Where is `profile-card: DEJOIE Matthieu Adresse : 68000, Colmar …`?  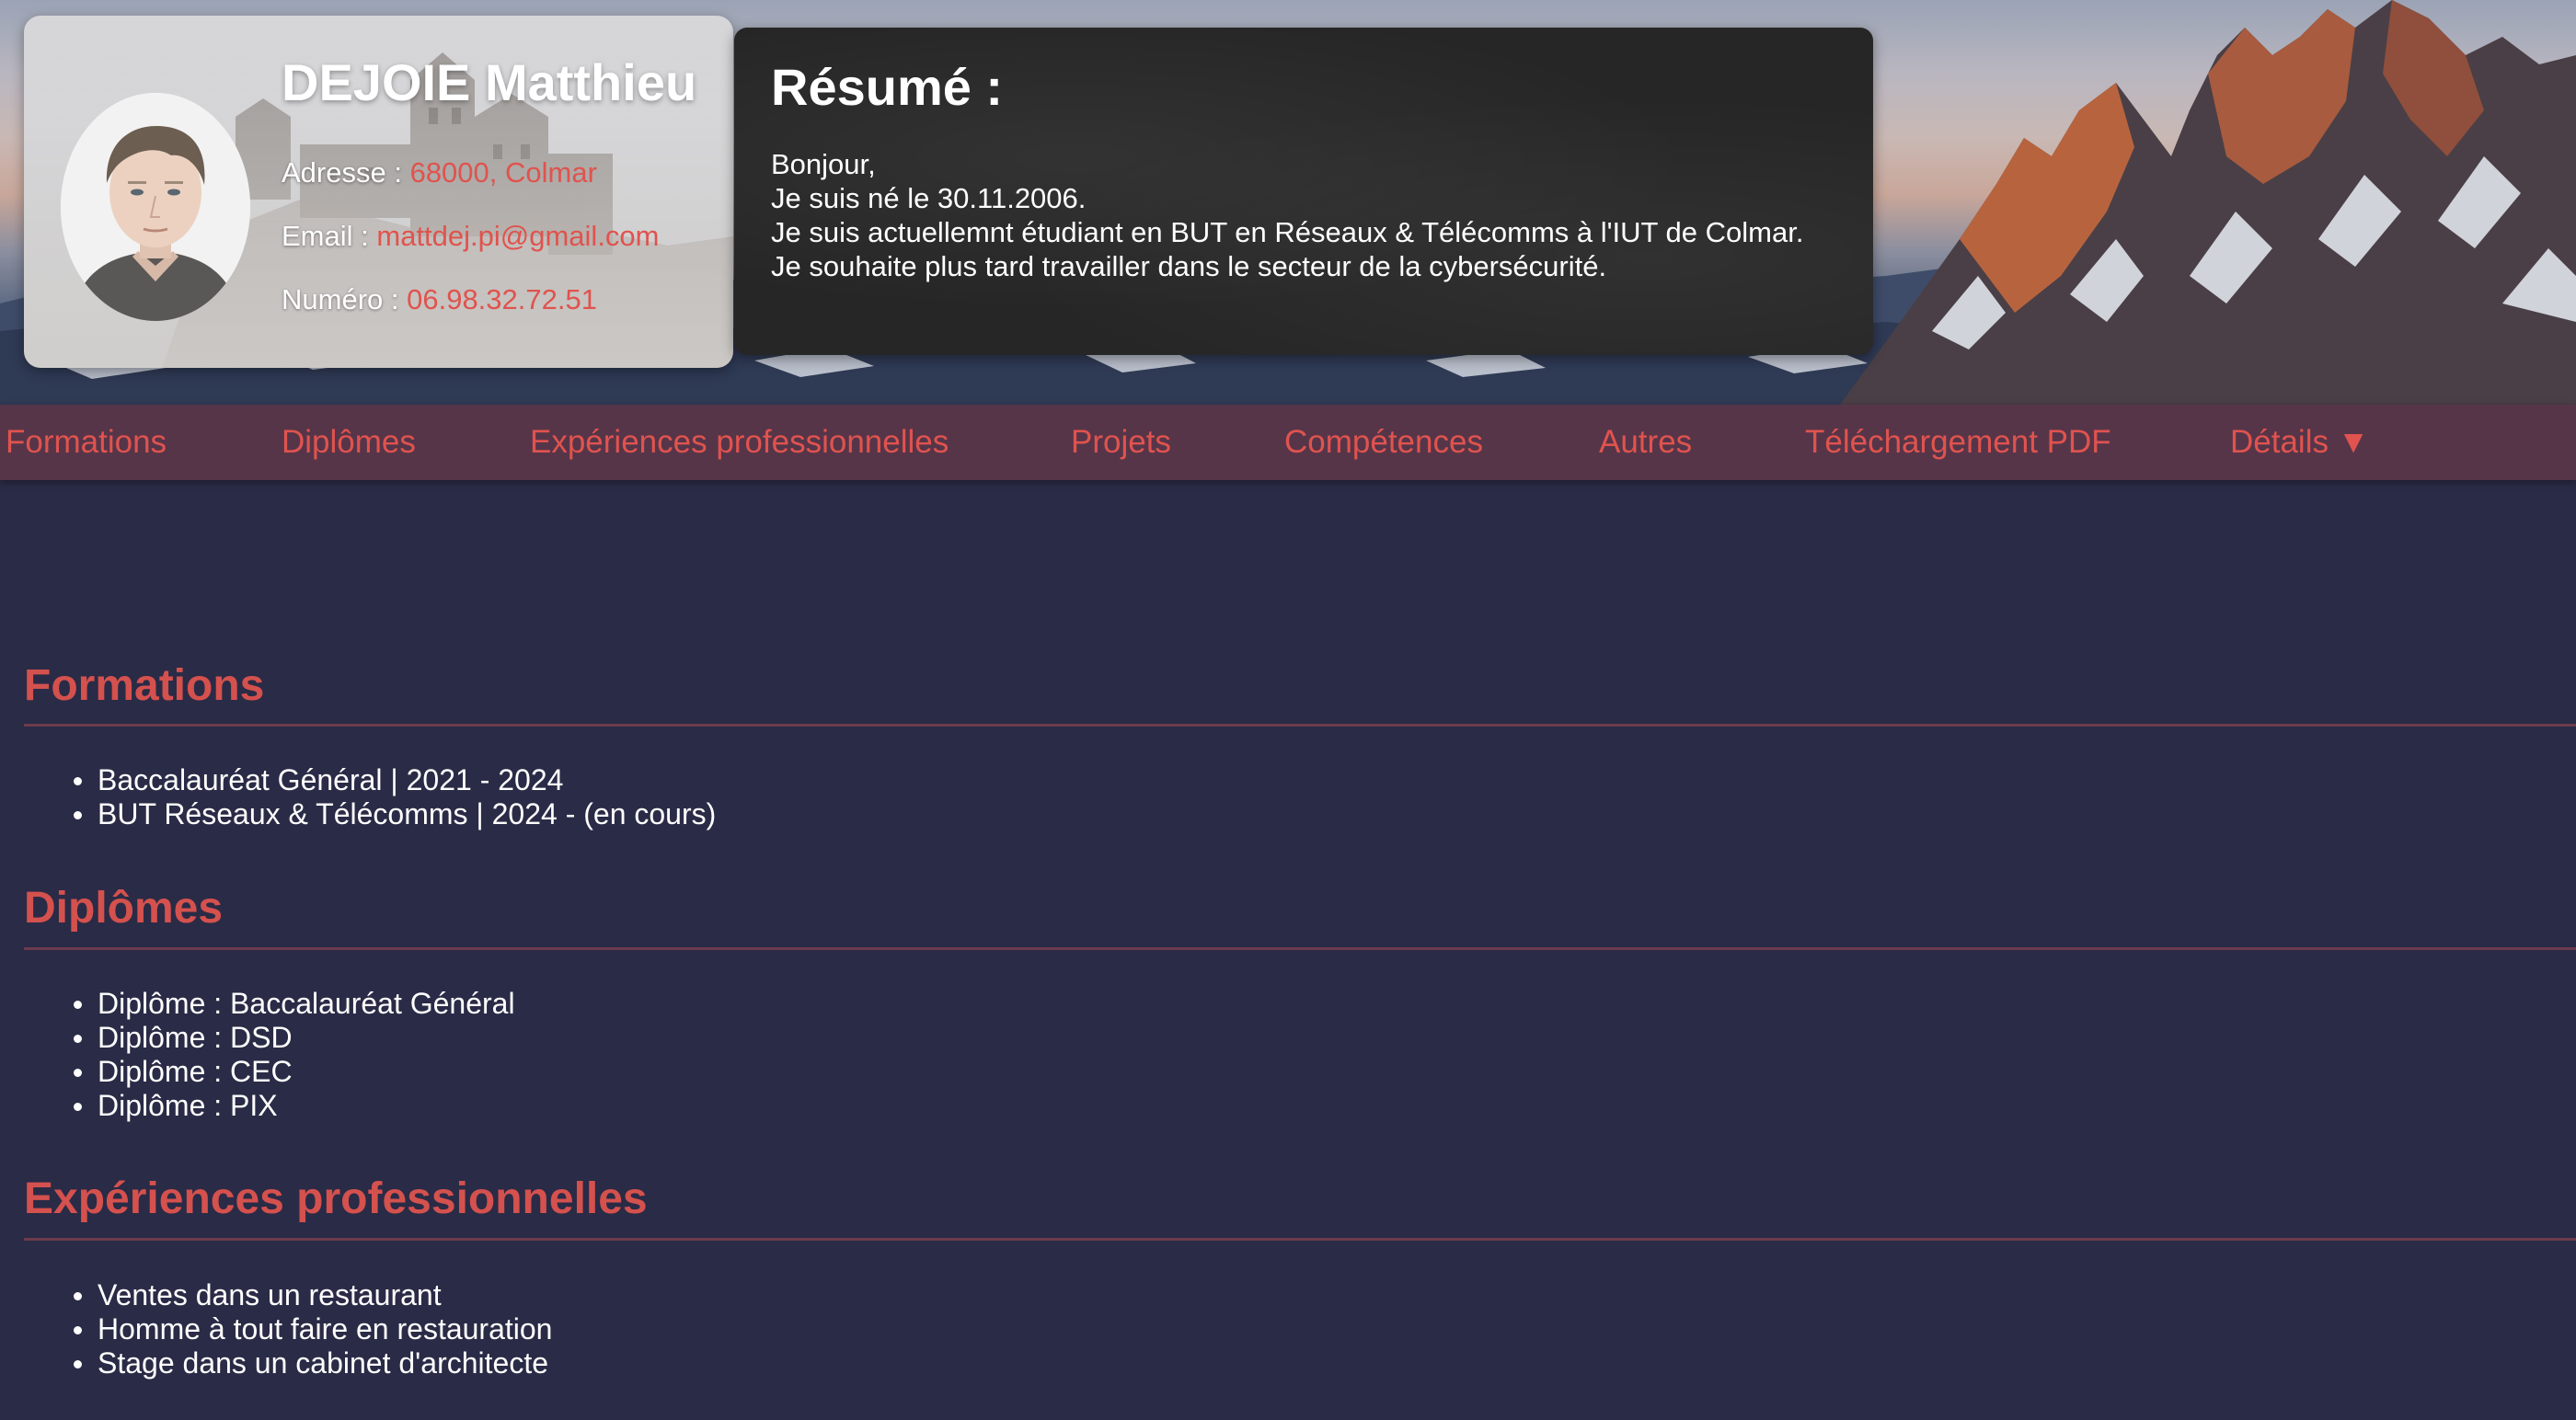
profile-card: DEJOIE Matthieu Adresse : 68000, Colmar … is located at coordinates (378, 192).